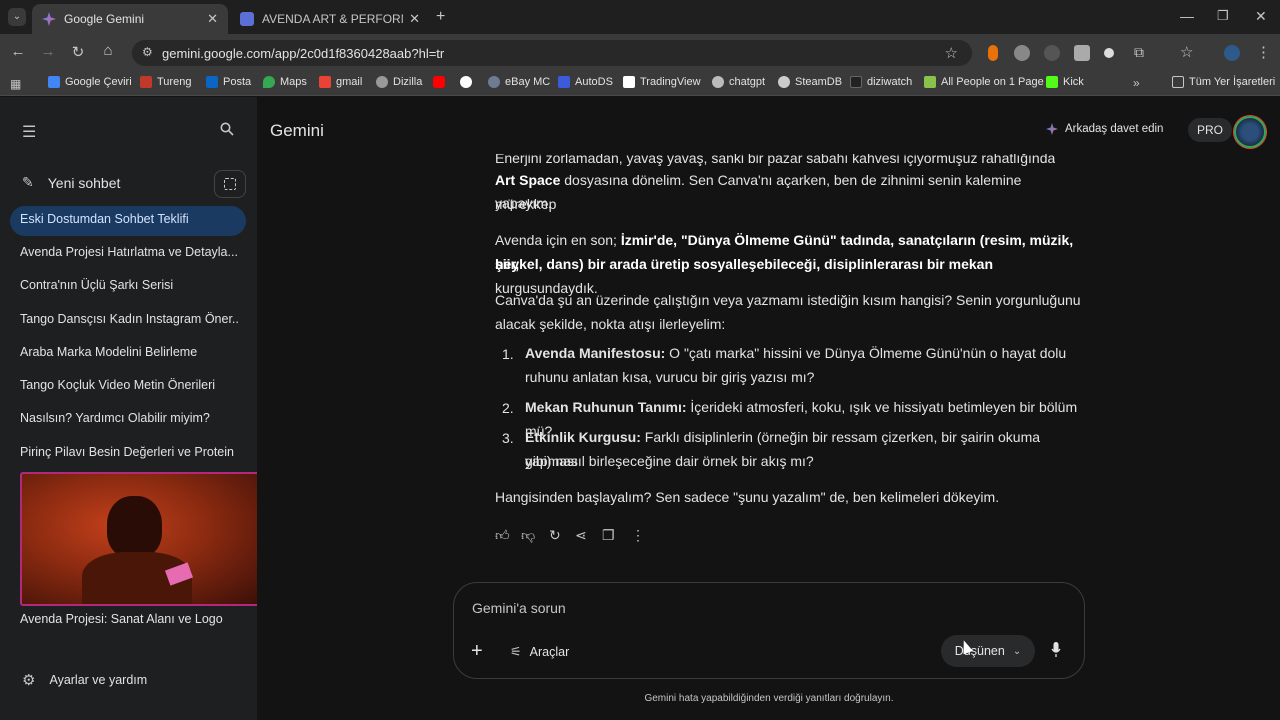  I want to click on bookmark-item: diziwatch, so click(881, 82).